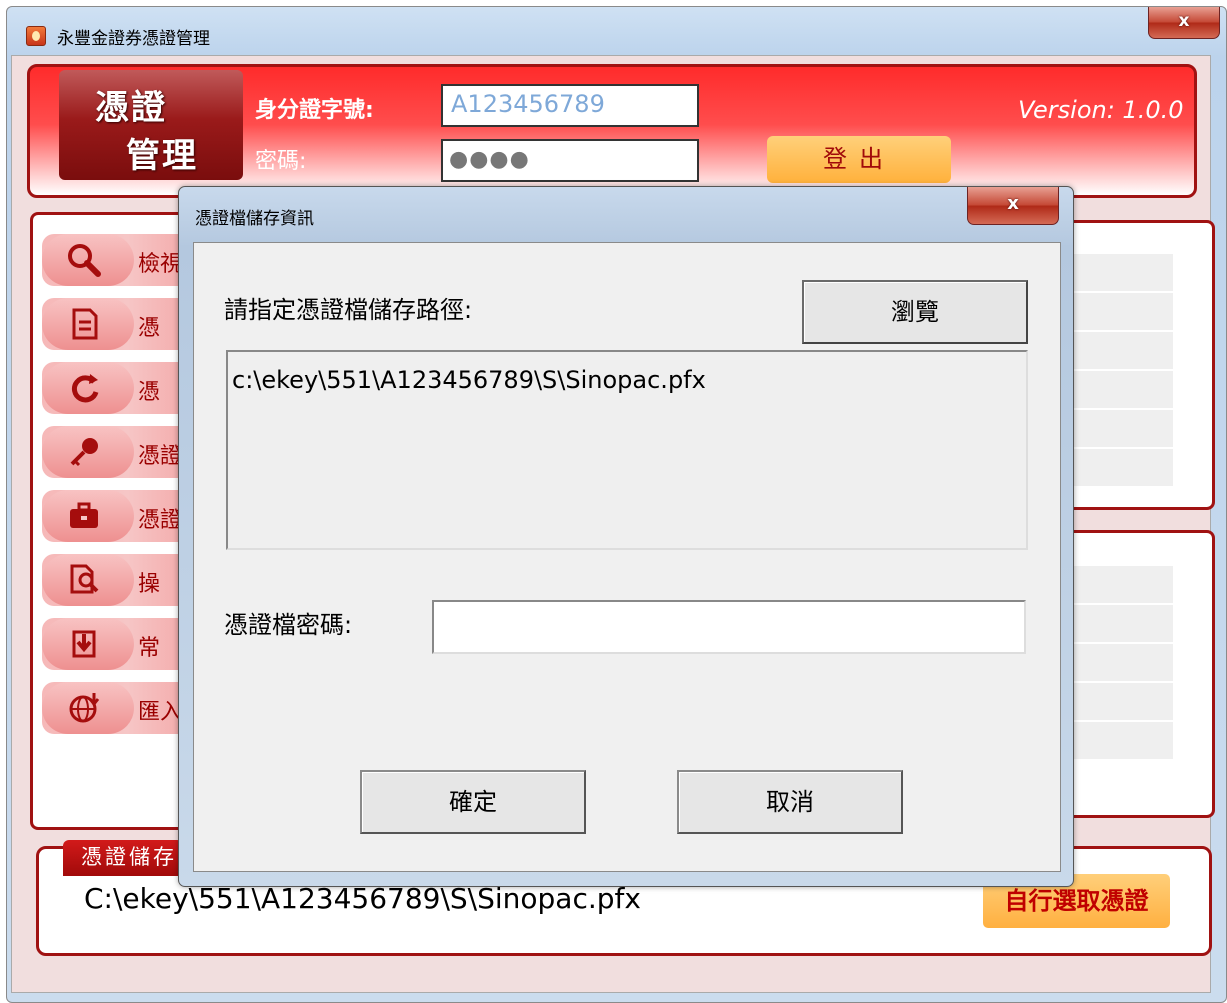 The width and height of the screenshot is (1227, 1003). Describe the element at coordinates (348, 310) in the screenshot. I see `save-path-label: 請指定憑證檔儲存路徑:` at that location.